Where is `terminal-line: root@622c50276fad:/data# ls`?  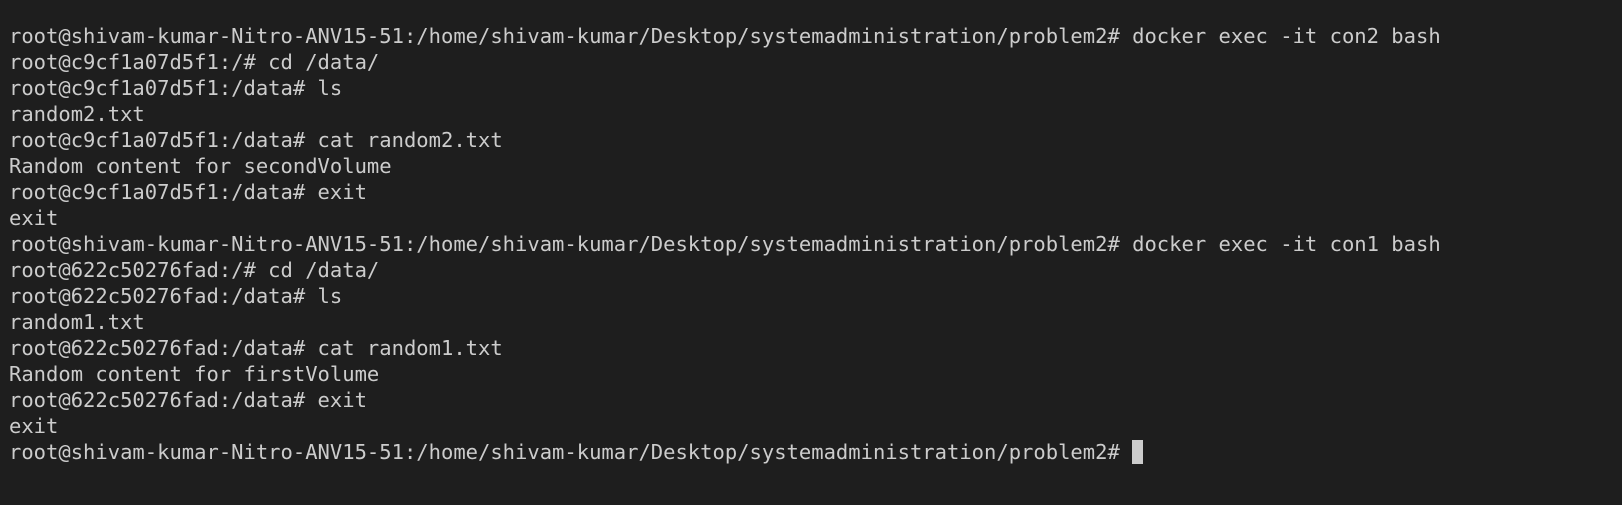 terminal-line: root@622c50276fad:/data# ls is located at coordinates (176, 296).